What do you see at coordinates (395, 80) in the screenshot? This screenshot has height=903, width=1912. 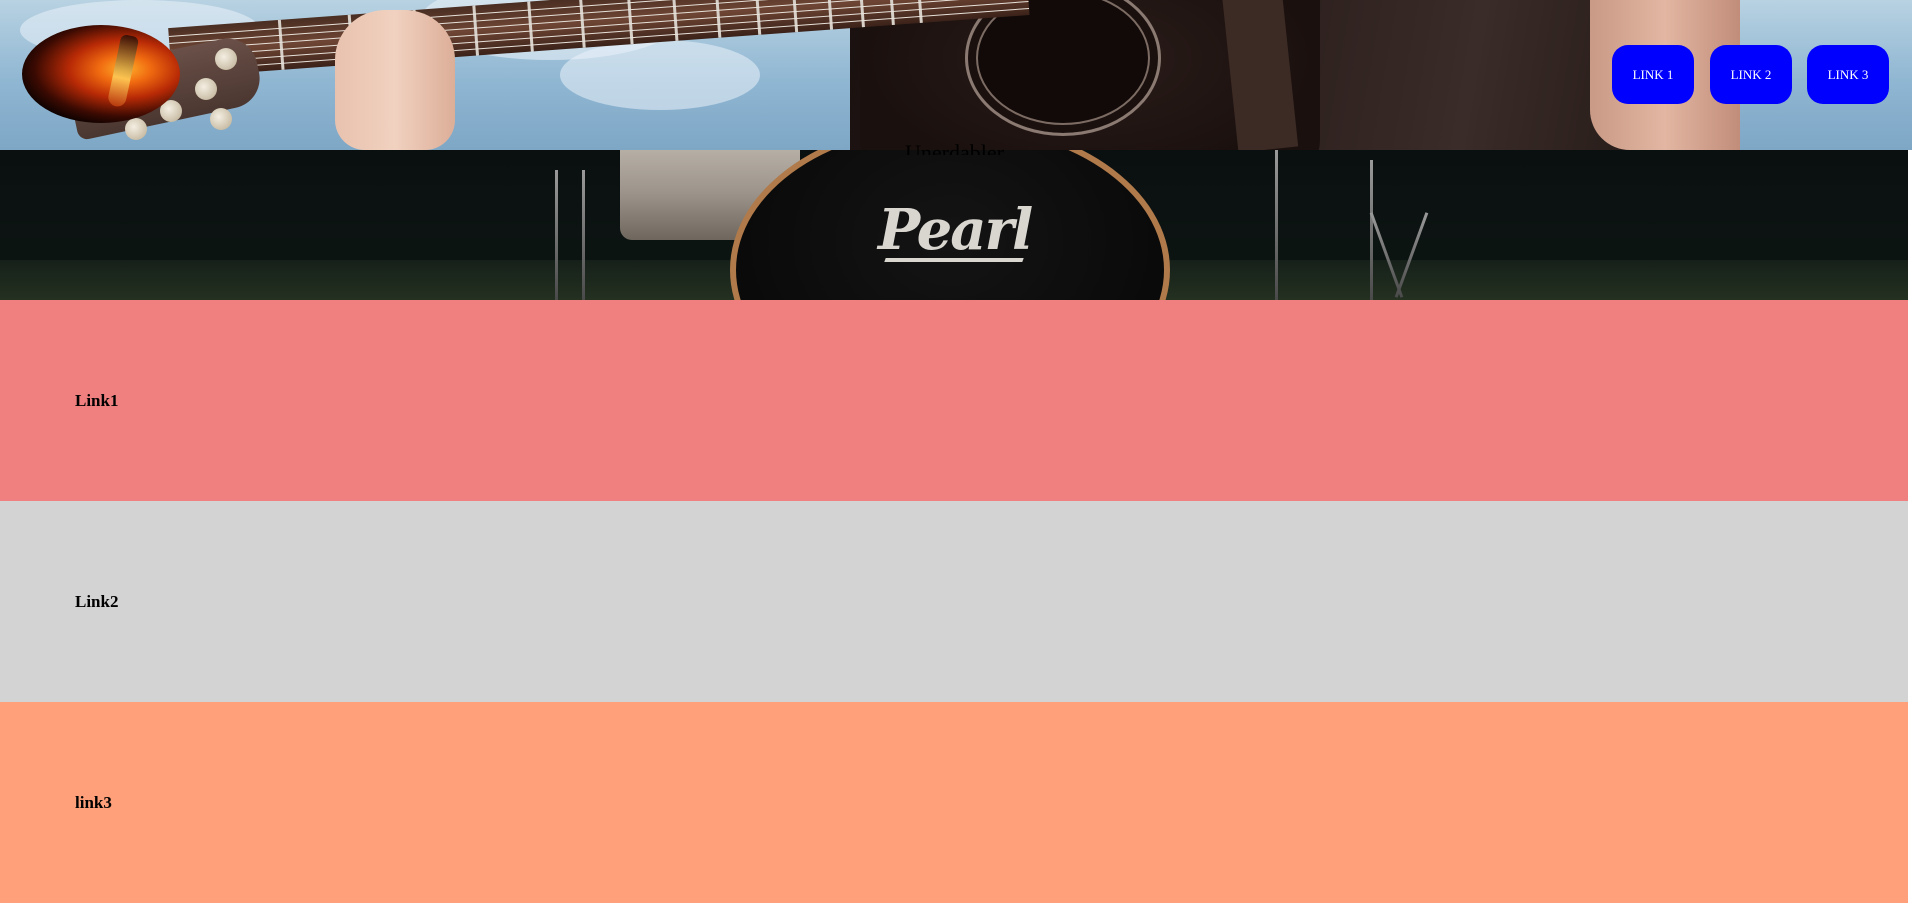 I see `hand-image` at bounding box center [395, 80].